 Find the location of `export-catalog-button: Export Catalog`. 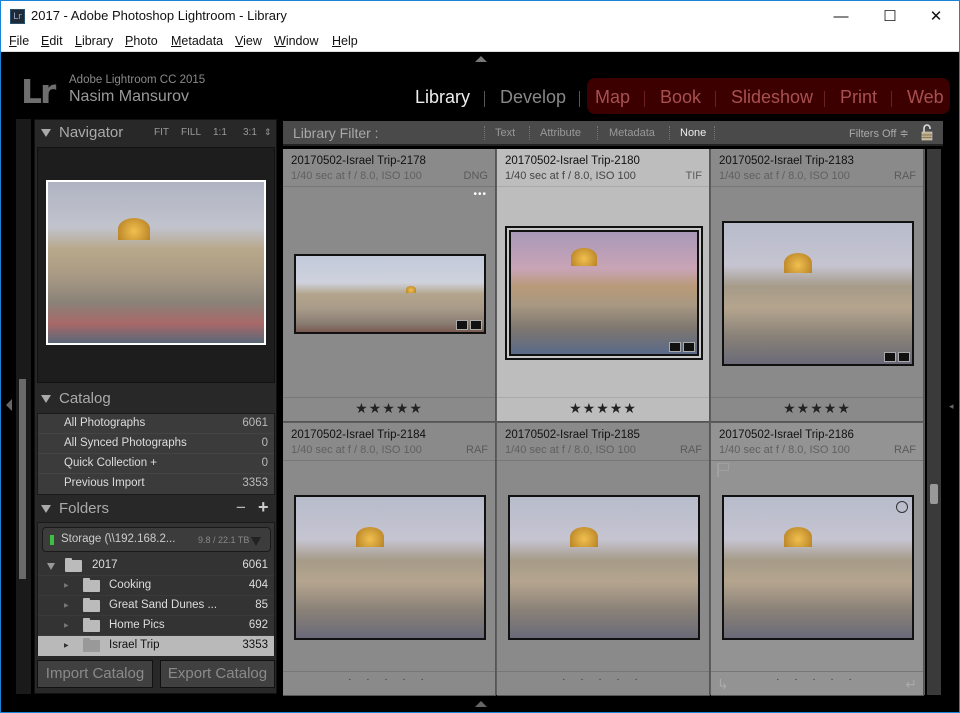

export-catalog-button: Export Catalog is located at coordinates (217, 674).